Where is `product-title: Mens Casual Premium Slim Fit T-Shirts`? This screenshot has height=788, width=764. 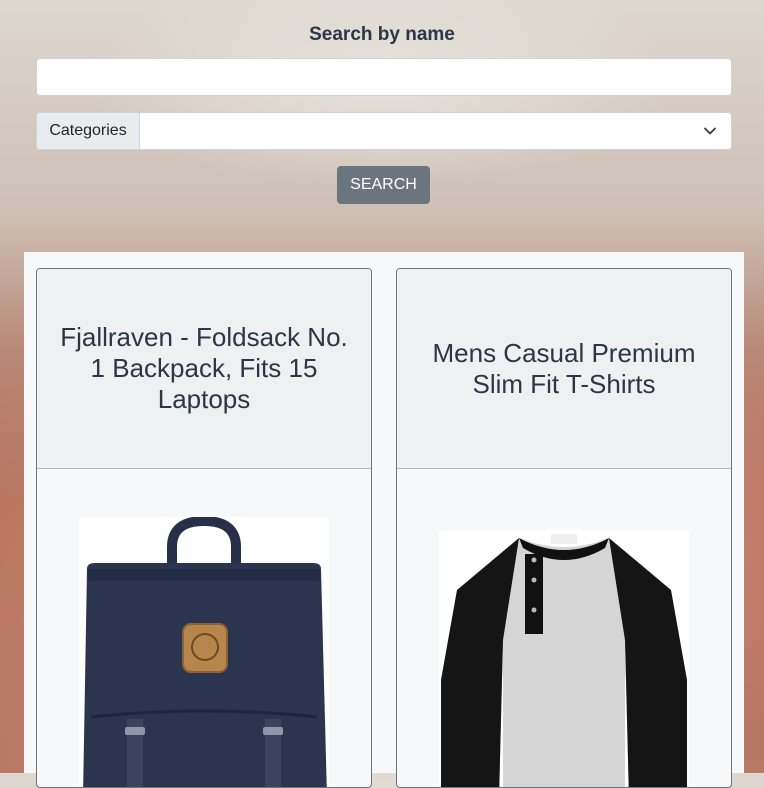
product-title: Mens Casual Premium Slim Fit T-Shirts is located at coordinates (564, 369).